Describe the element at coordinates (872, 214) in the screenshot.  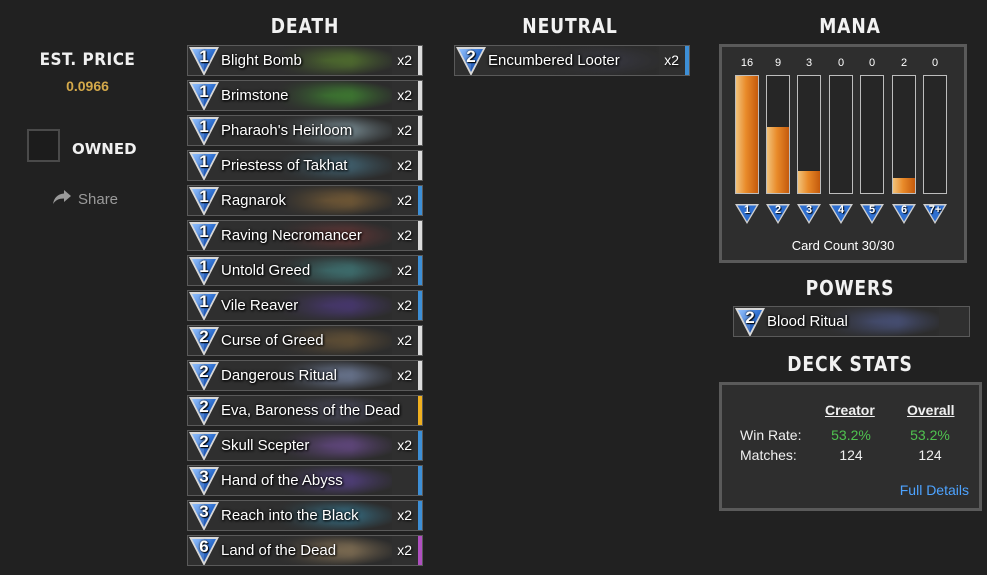
I see `mana-cost-gem-icon: 5` at that location.